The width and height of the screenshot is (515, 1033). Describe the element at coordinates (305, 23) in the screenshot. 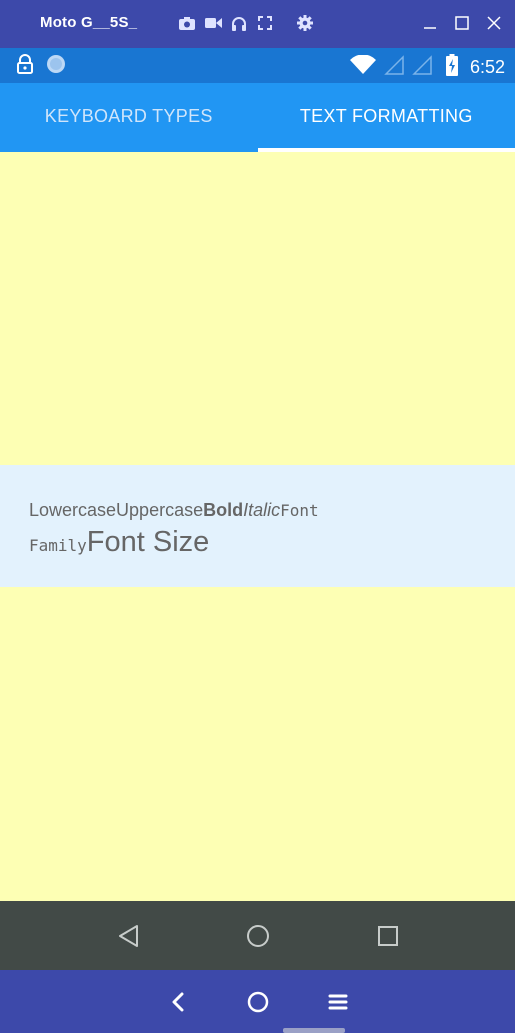

I see `settings-icon` at that location.